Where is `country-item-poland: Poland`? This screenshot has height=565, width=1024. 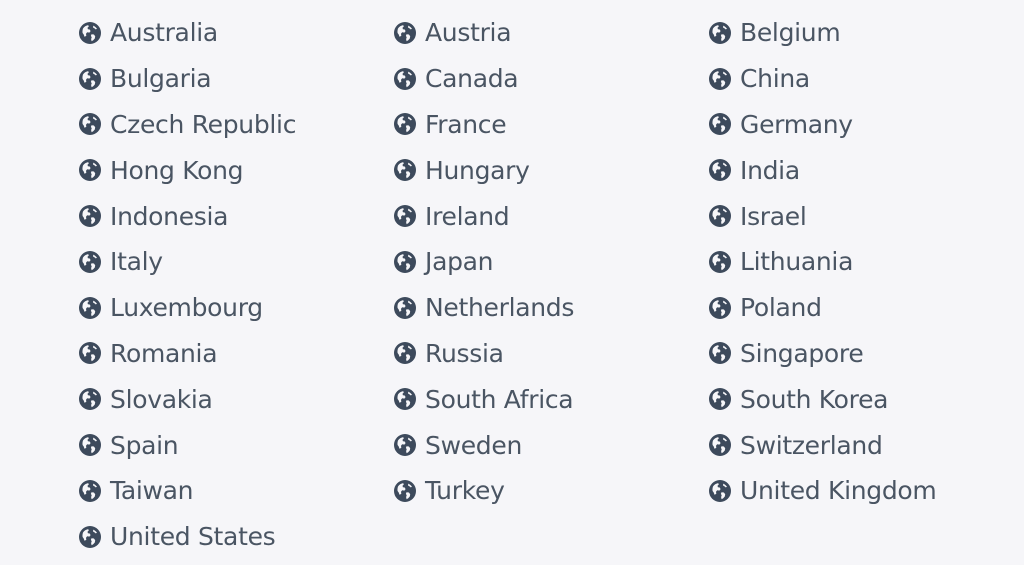
country-item-poland: Poland is located at coordinates (865, 308).